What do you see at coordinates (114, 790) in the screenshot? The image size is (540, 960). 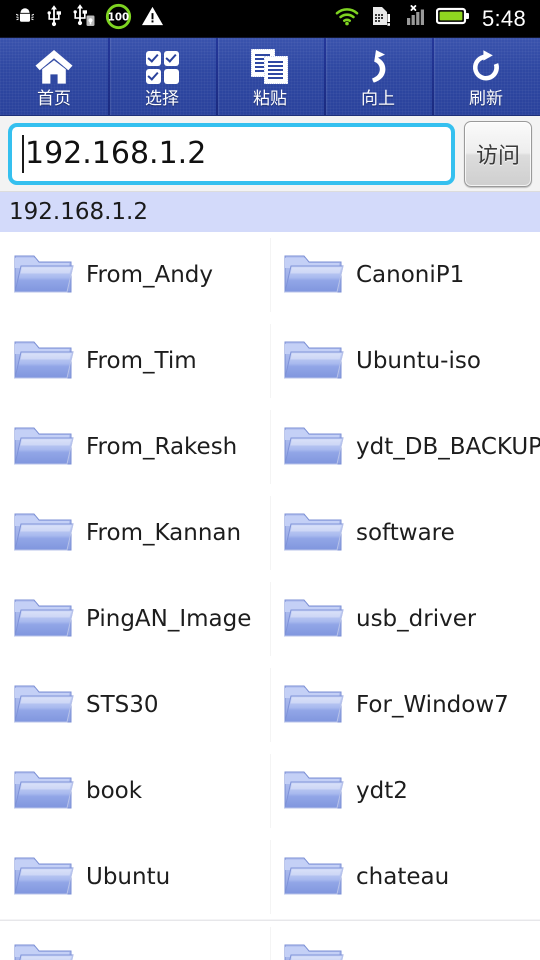 I see `file-item-label: book` at bounding box center [114, 790].